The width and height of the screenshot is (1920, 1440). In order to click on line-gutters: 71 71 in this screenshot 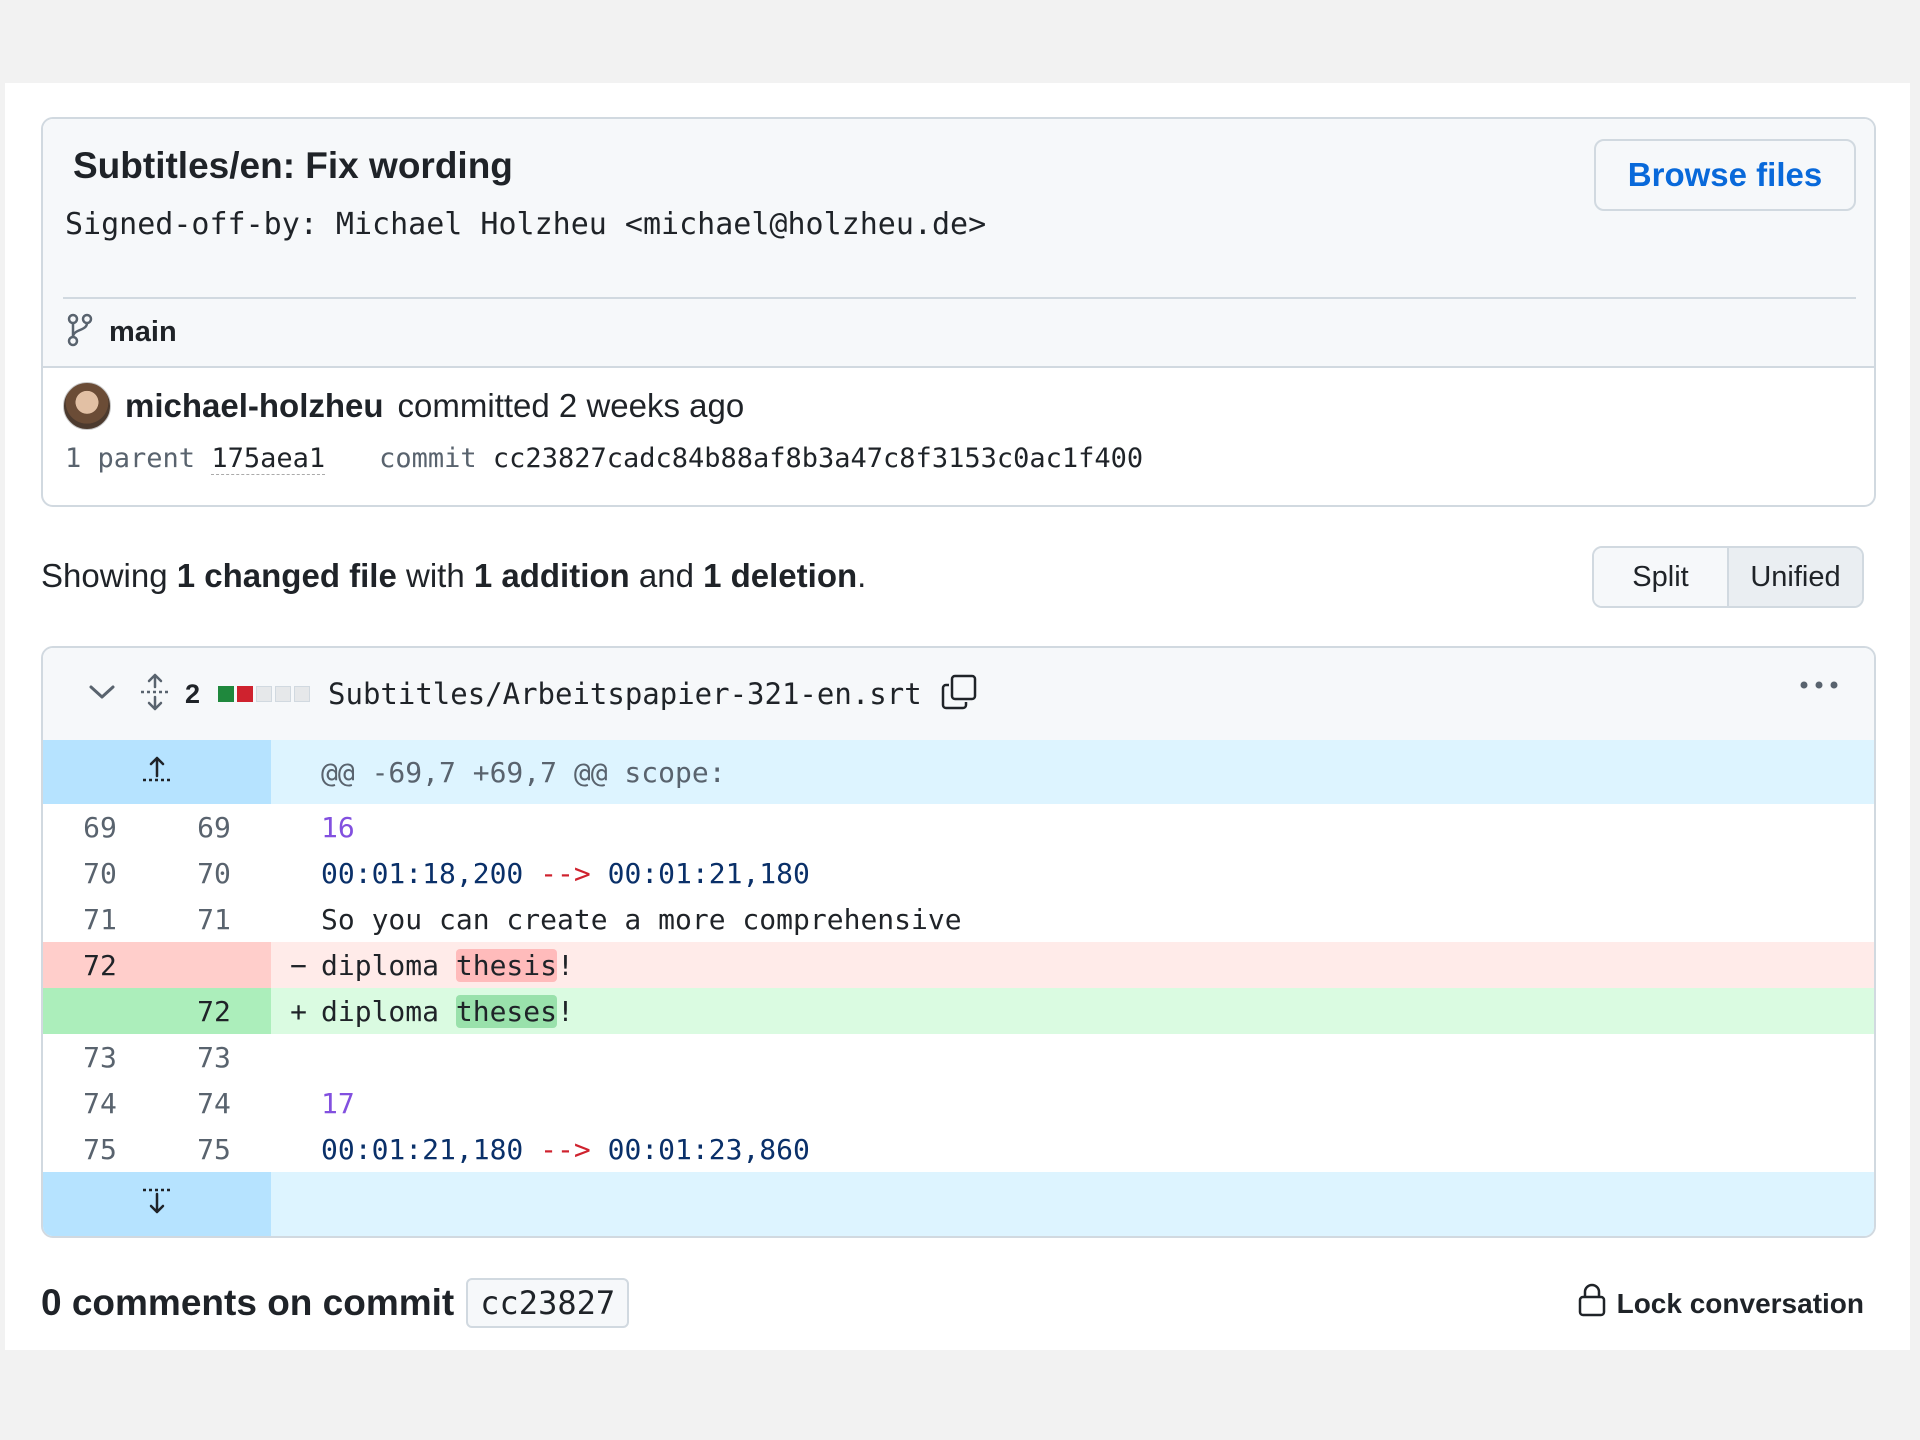, I will do `click(157, 919)`.